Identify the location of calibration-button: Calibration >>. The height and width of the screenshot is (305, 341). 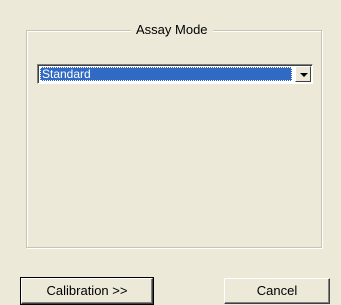
(87, 291).